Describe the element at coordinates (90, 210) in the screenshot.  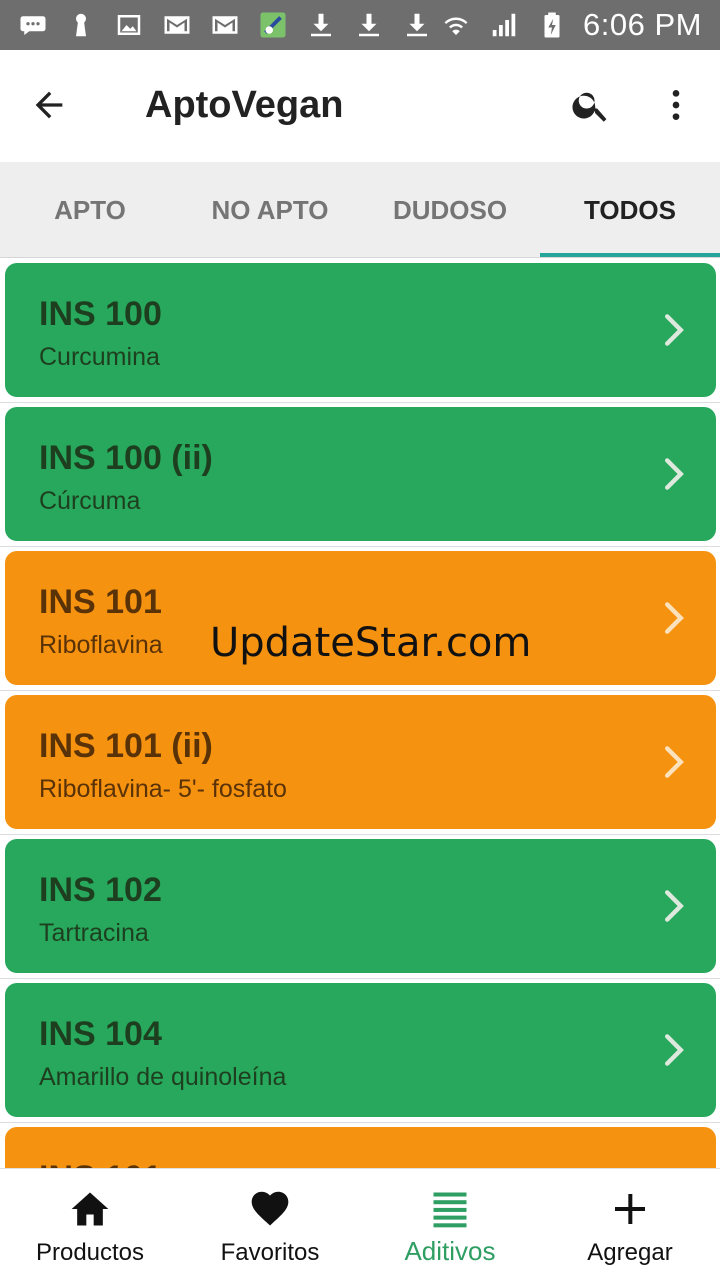
I see `tab-apto: APTO` at that location.